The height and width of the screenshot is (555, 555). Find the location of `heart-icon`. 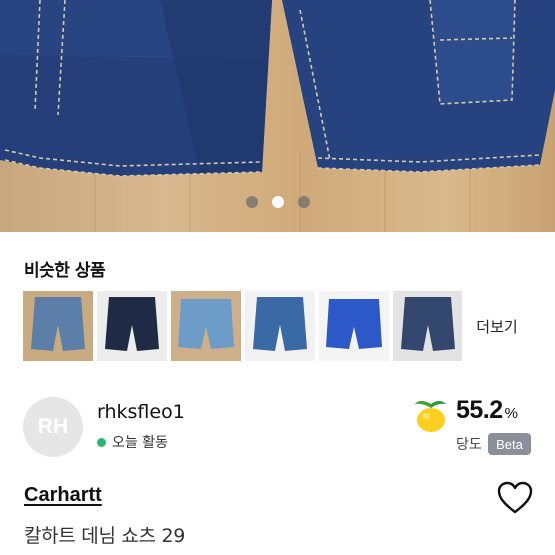

heart-icon is located at coordinates (515, 500).